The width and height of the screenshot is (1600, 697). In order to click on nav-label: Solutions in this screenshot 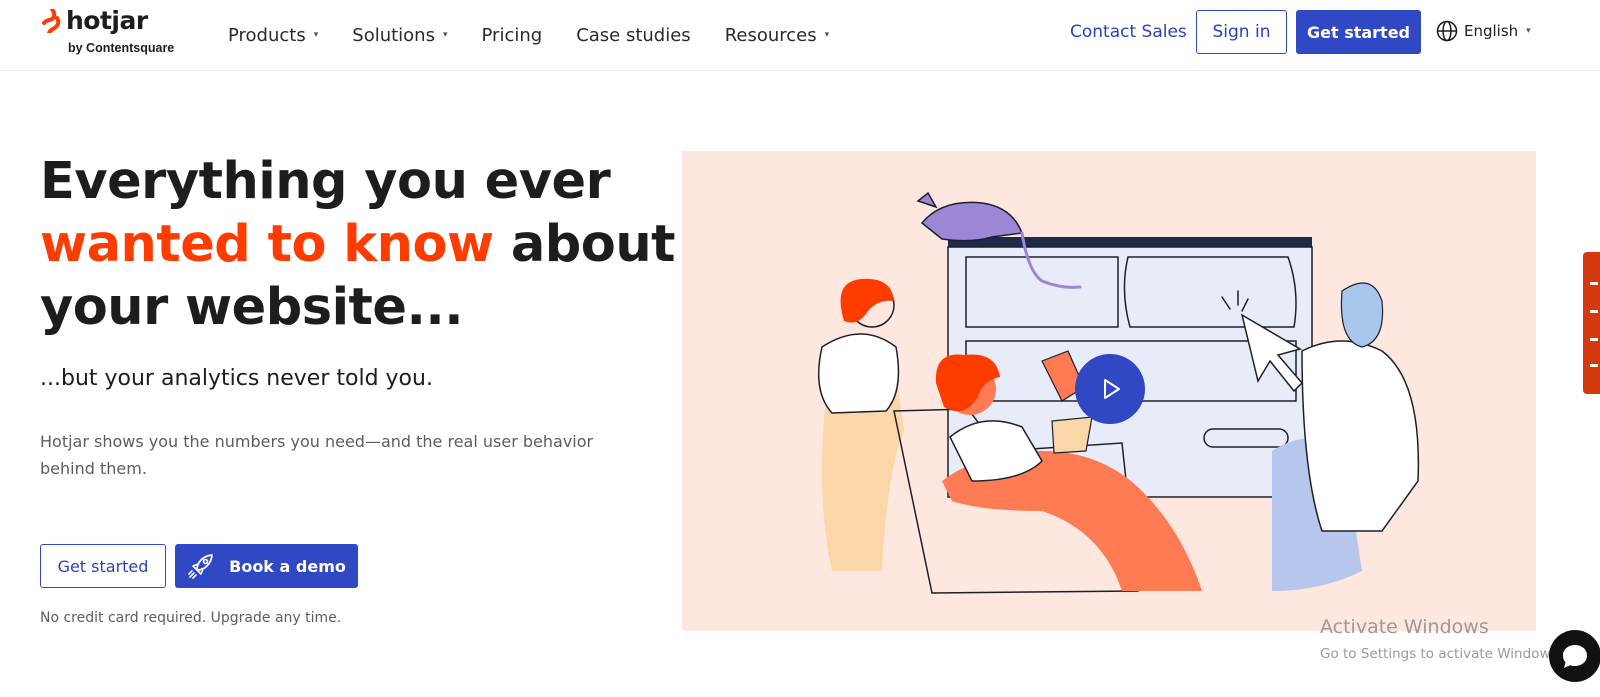, I will do `click(393, 35)`.